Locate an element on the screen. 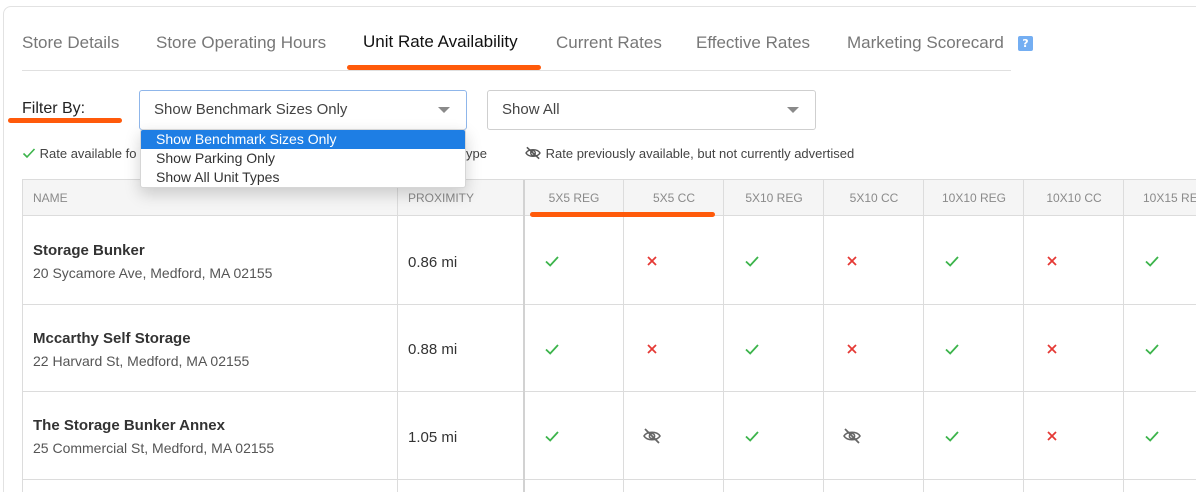 The width and height of the screenshot is (1196, 492). filter-label: Filter By: is located at coordinates (54, 108).